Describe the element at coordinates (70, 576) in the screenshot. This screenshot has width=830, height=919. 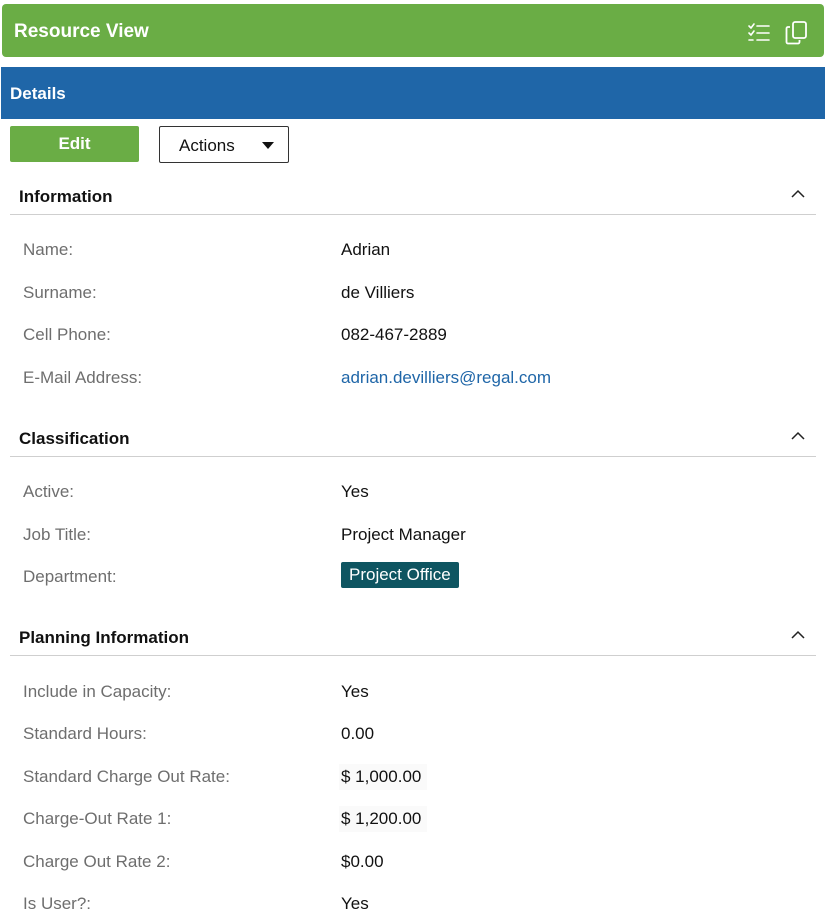
I see `field-label: Department:` at that location.